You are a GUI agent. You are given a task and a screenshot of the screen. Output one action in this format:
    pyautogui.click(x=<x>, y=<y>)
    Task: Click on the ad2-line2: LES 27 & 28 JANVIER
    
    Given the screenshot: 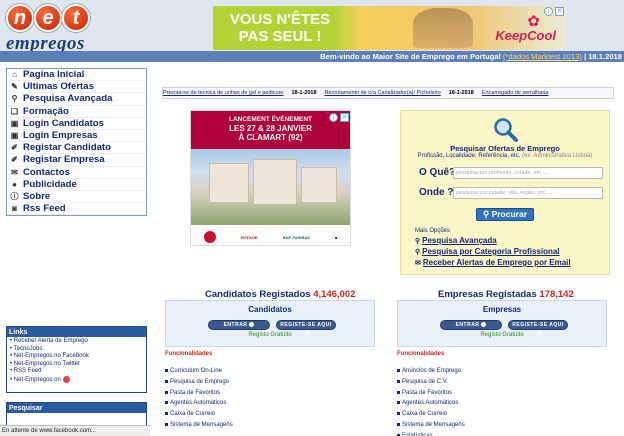 What is the action you would take?
    pyautogui.click(x=270, y=128)
    